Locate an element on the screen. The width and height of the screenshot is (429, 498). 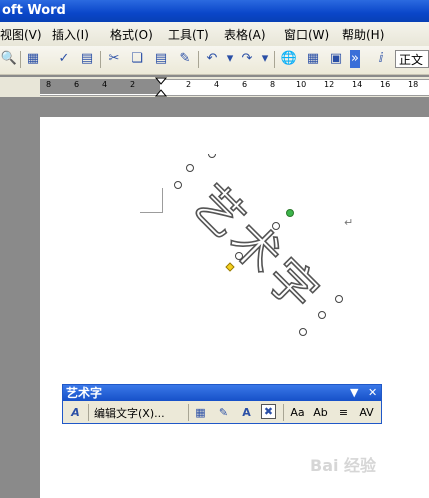
toolbar-options-icon: » is located at coordinates (355, 59).